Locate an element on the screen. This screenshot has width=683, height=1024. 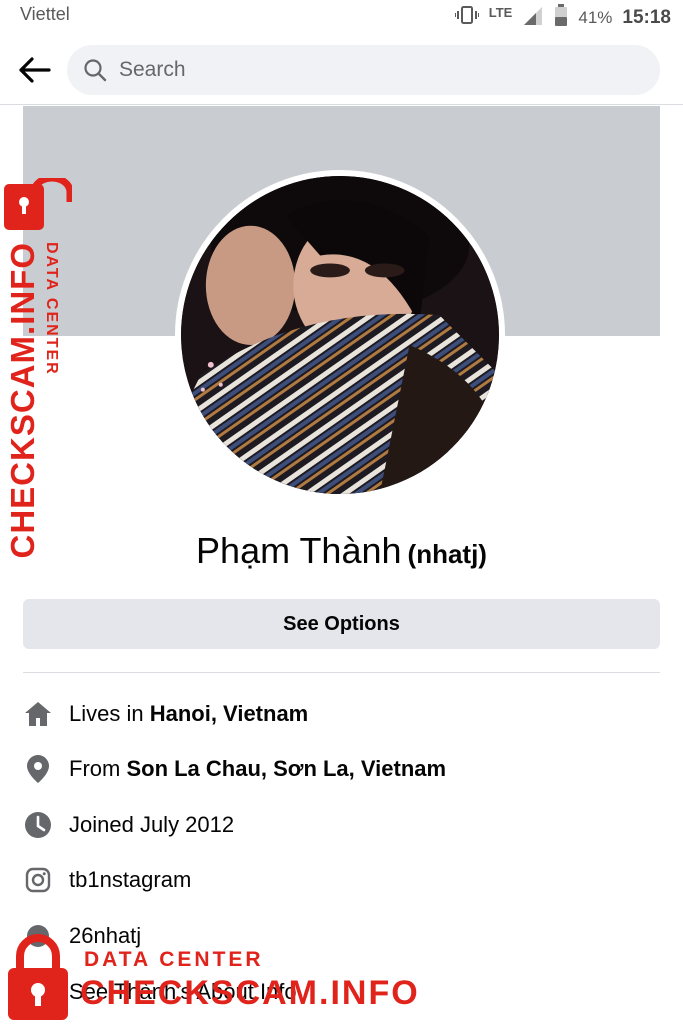
watermark-brand-vertical: CHECKSCAM.INFO is located at coordinates (22, 400).